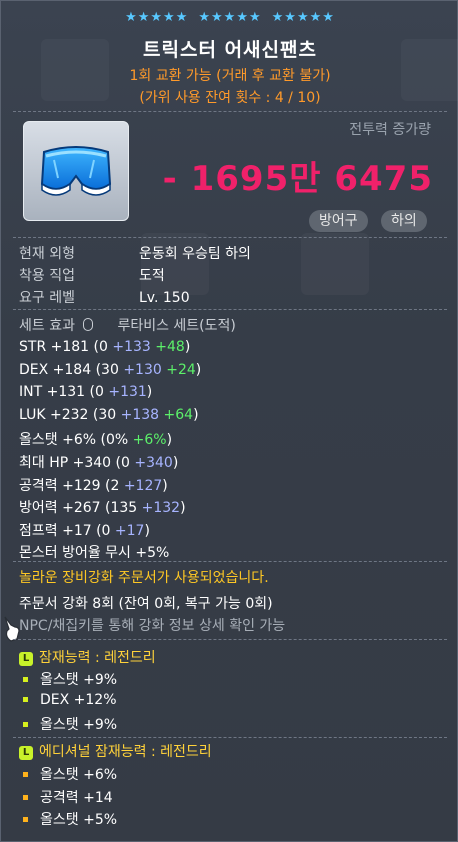  What do you see at coordinates (70, 679) in the screenshot?
I see `potential-line: 올스탯 +9%` at bounding box center [70, 679].